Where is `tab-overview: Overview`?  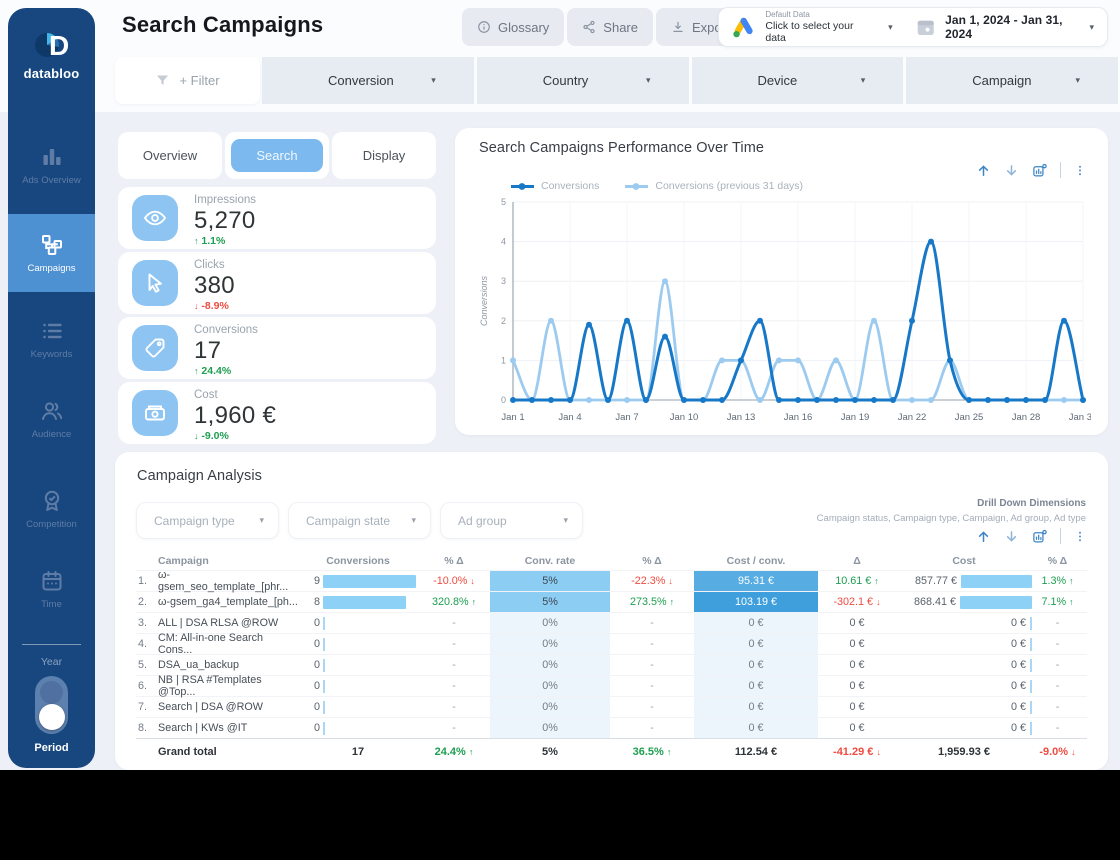 tab-overview: Overview is located at coordinates (170, 155).